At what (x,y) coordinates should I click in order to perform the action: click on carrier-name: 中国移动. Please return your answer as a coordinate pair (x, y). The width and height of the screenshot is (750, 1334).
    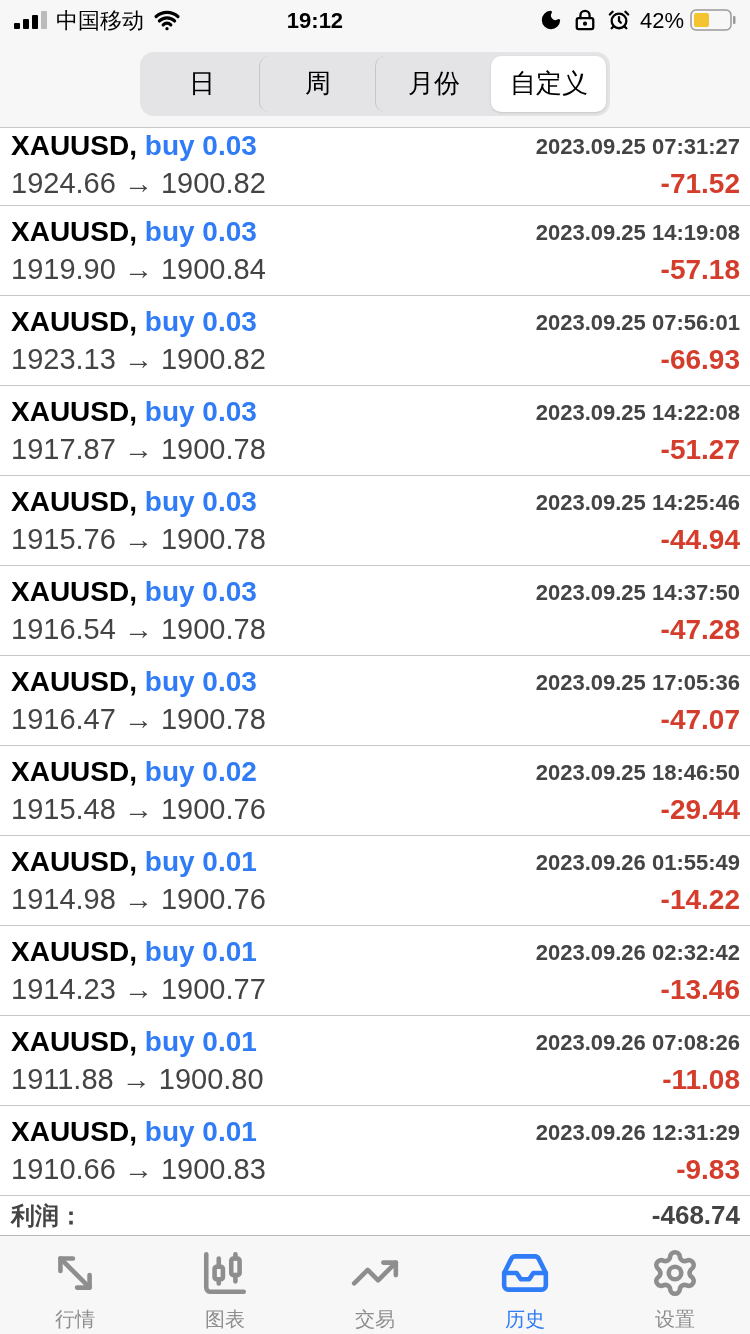
    Looking at the image, I should click on (100, 20).